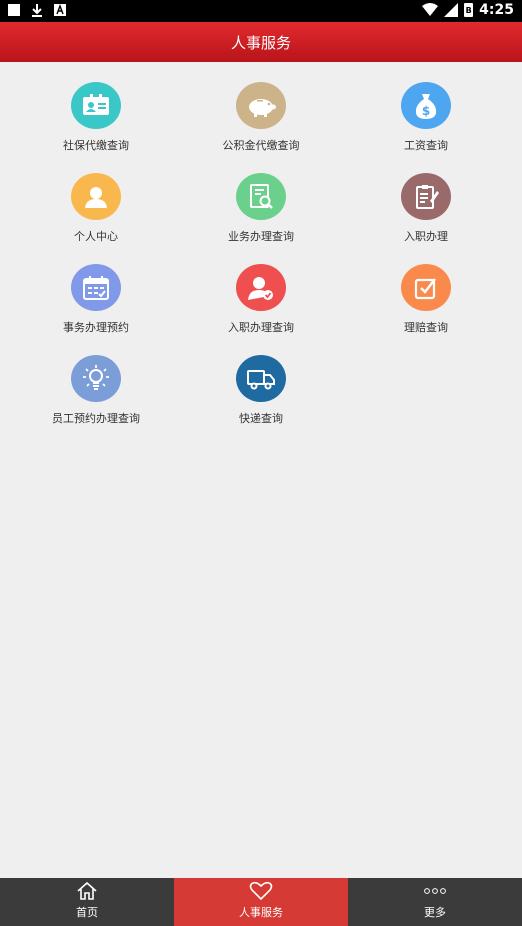  I want to click on checkbox-icon, so click(426, 287).